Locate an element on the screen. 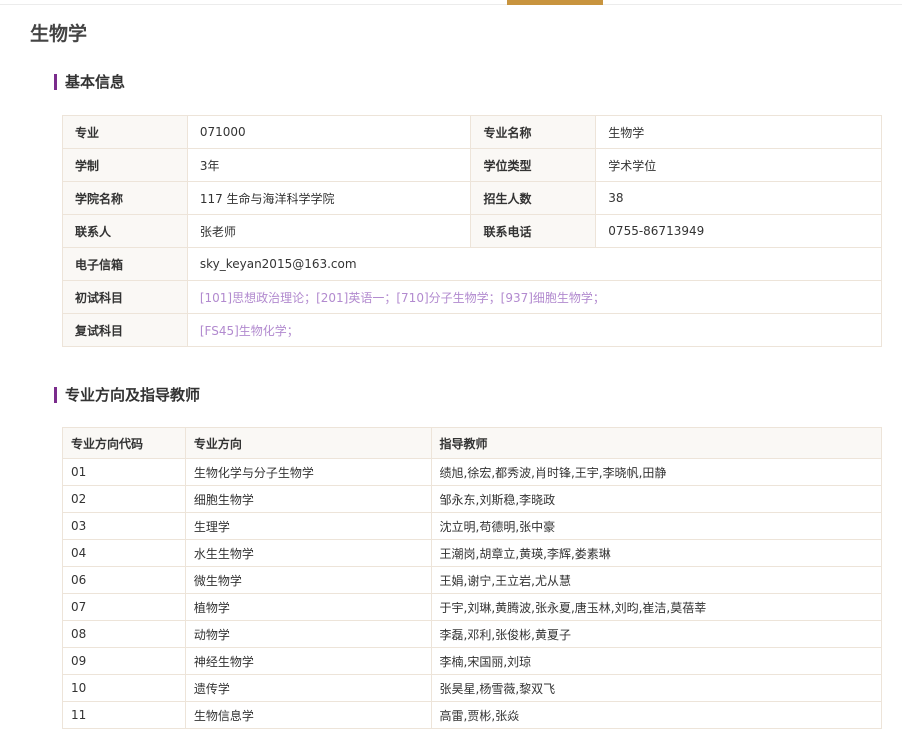  table-row: 06 微生物学 王娟,谢宁,王立岩,尤从慧 is located at coordinates (472, 580).